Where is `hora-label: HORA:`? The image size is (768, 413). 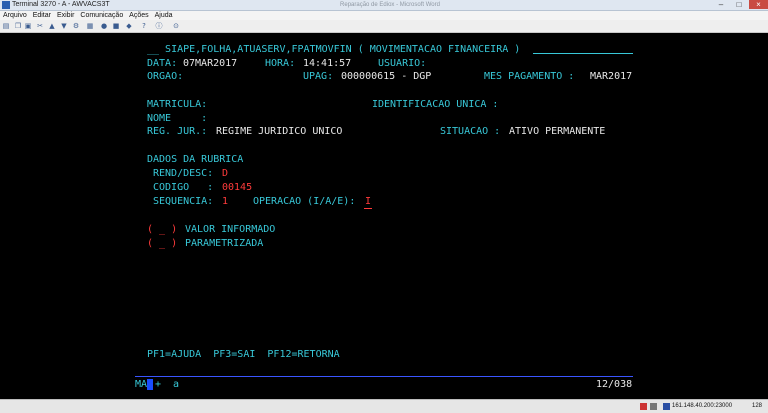 hora-label: HORA: is located at coordinates (280, 63).